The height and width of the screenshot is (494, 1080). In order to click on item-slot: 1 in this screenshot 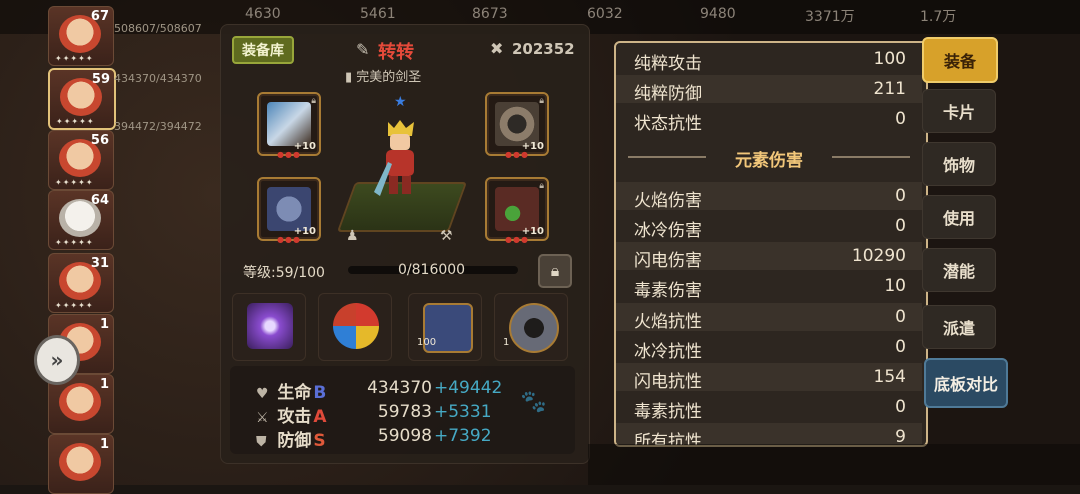, I will do `click(531, 327)`.